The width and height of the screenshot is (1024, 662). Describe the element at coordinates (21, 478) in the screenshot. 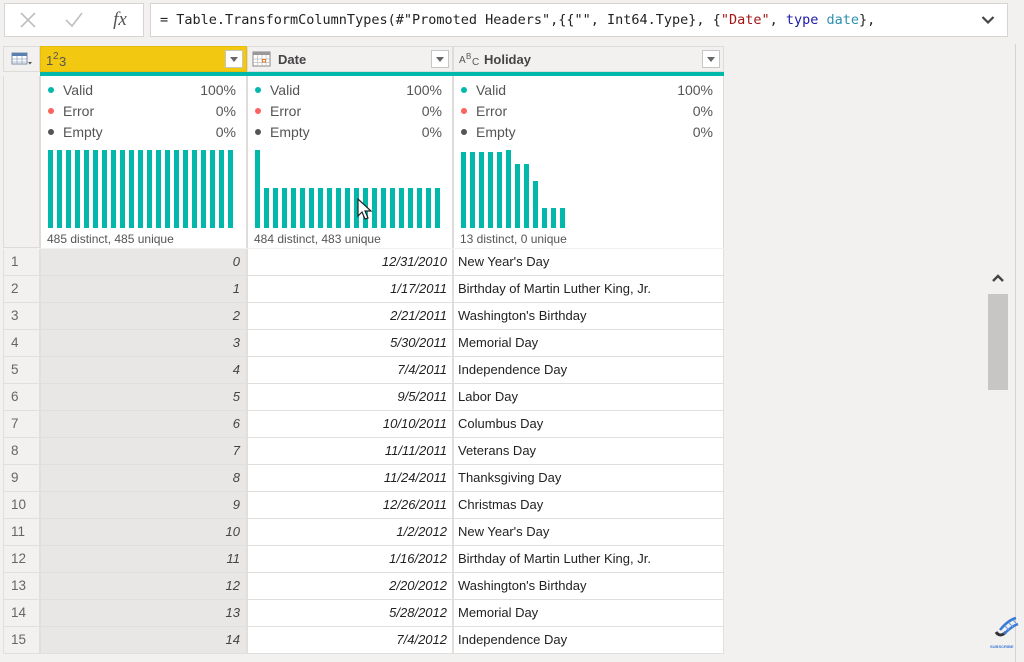

I see `row-number: 9` at that location.